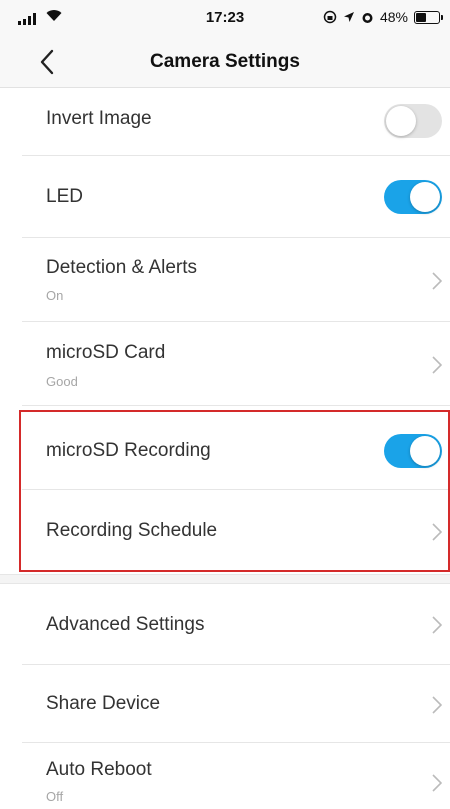  I want to click on detection-alerts-label: Detection & Alerts, so click(122, 267).